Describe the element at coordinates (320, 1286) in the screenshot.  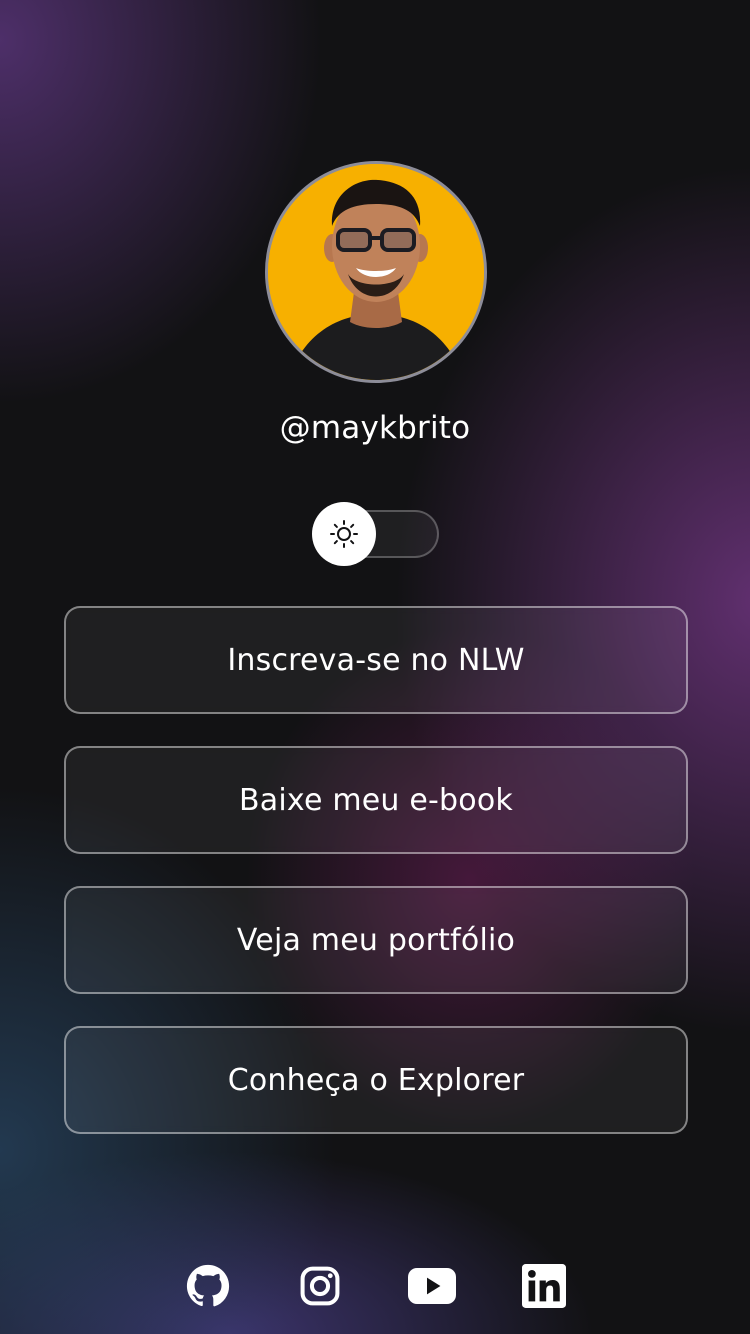
I see `instagram-icon` at that location.